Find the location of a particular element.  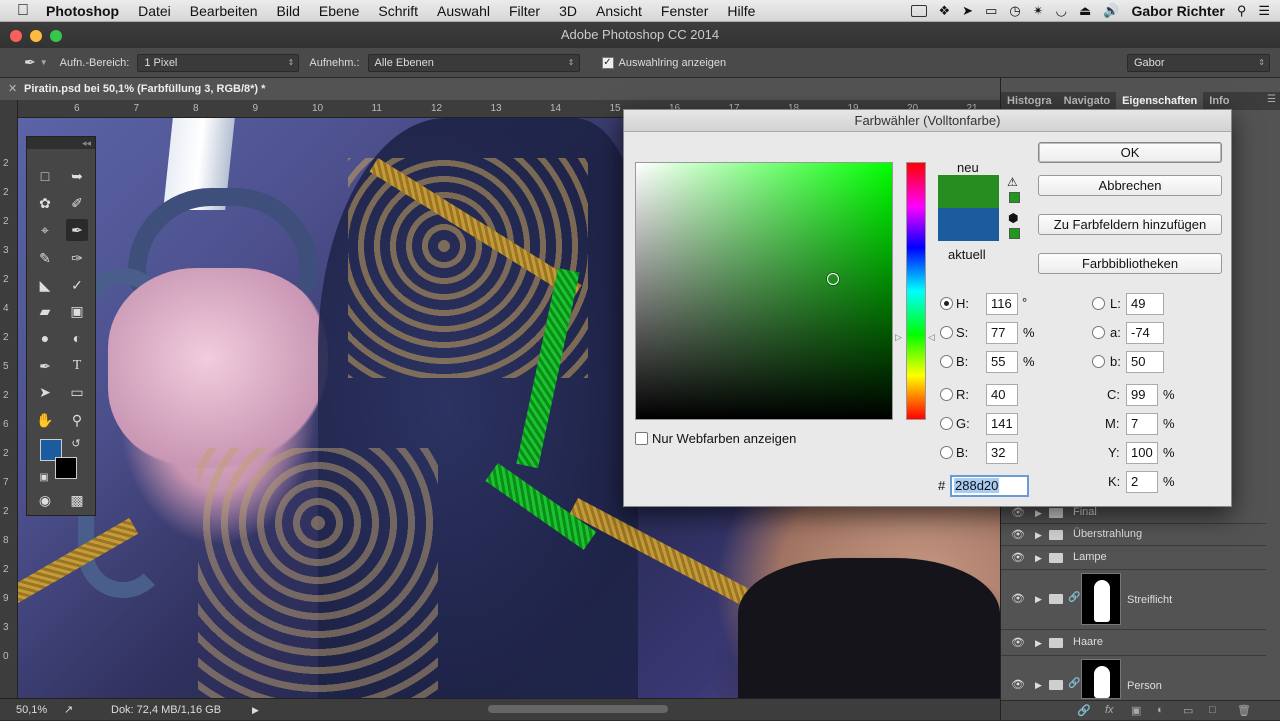

color-libraries-button: Farbbibliotheken is located at coordinates (1130, 263).